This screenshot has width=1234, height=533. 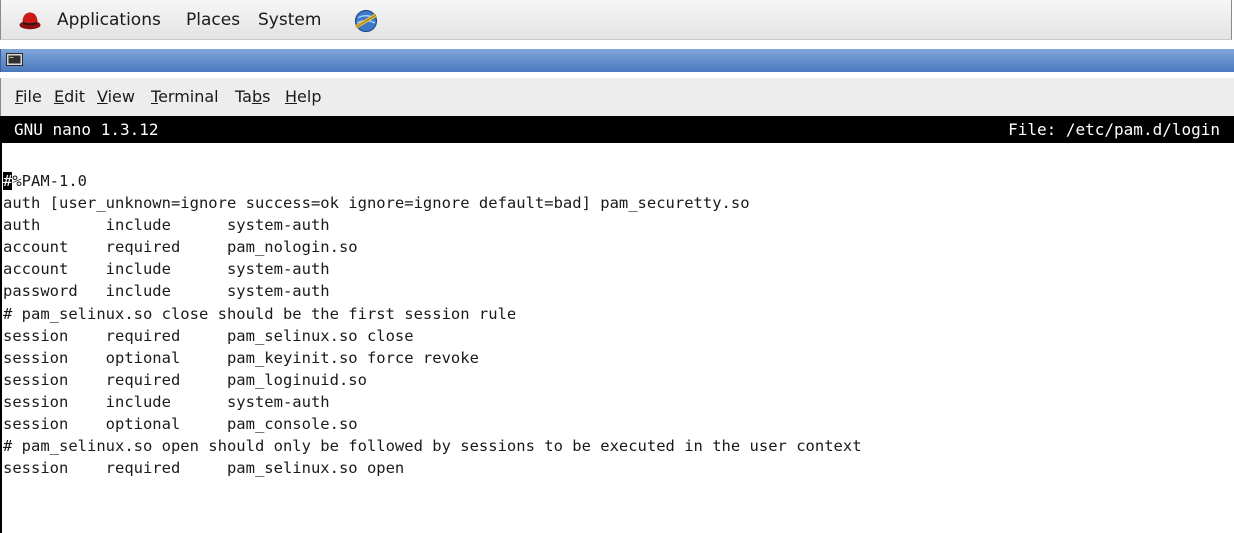 I want to click on menu-help-mnemonic: H, so click(x=291, y=96).